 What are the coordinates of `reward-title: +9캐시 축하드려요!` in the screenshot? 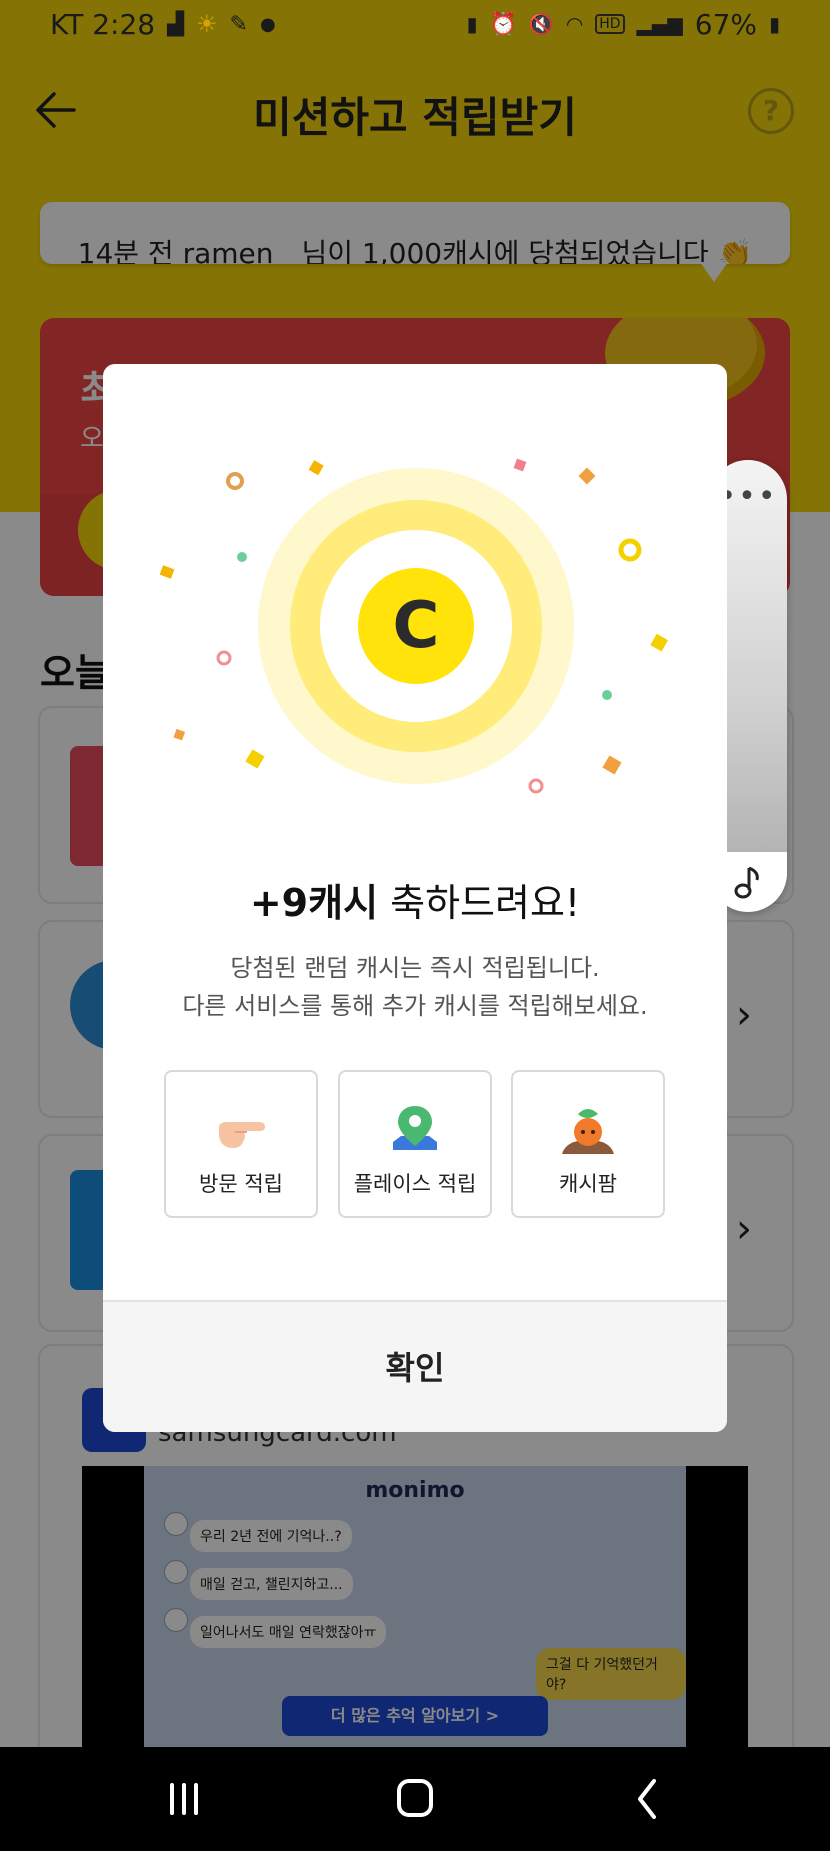 It's located at (415, 899).